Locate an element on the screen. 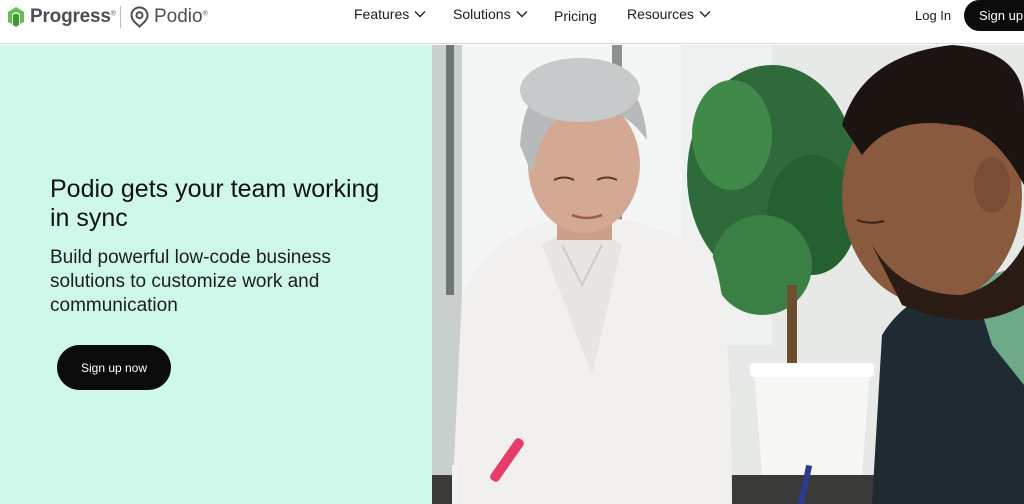  nav-solutions-label: Solutions is located at coordinates (482, 14).